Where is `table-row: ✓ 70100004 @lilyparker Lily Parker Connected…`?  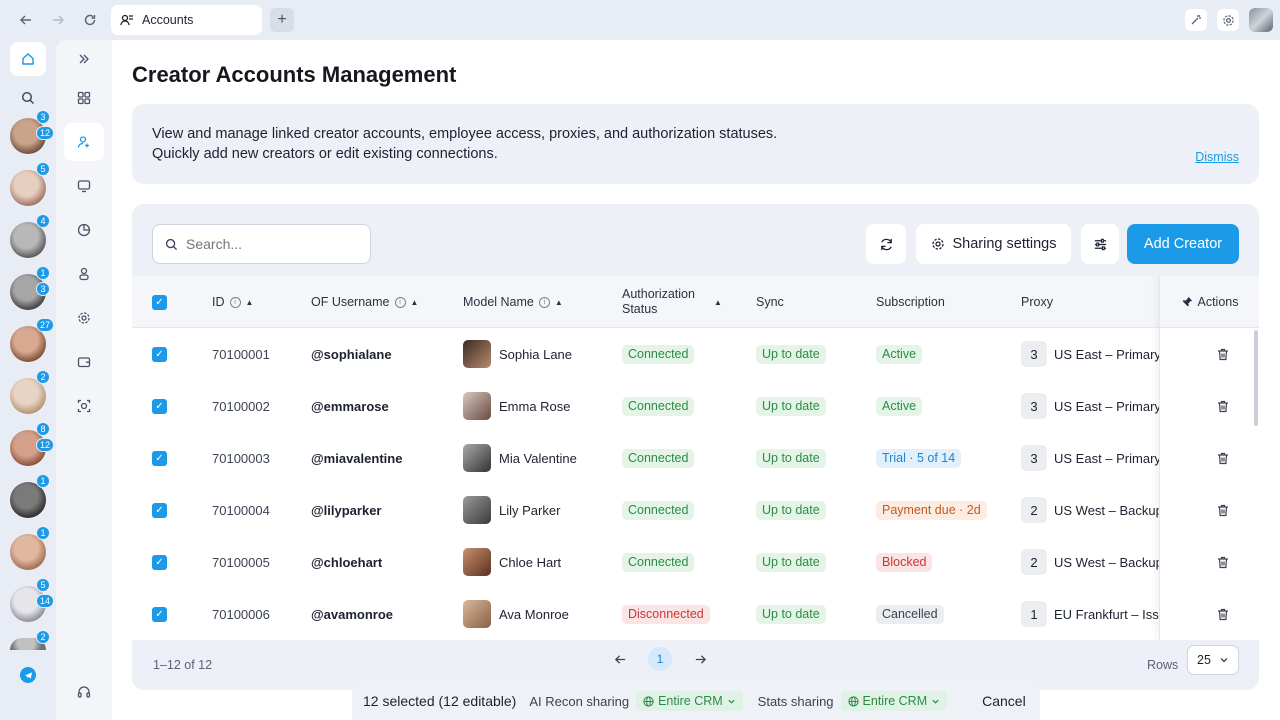 table-row: ✓ 70100004 @lilyparker Lily Parker Connected… is located at coordinates (695, 510).